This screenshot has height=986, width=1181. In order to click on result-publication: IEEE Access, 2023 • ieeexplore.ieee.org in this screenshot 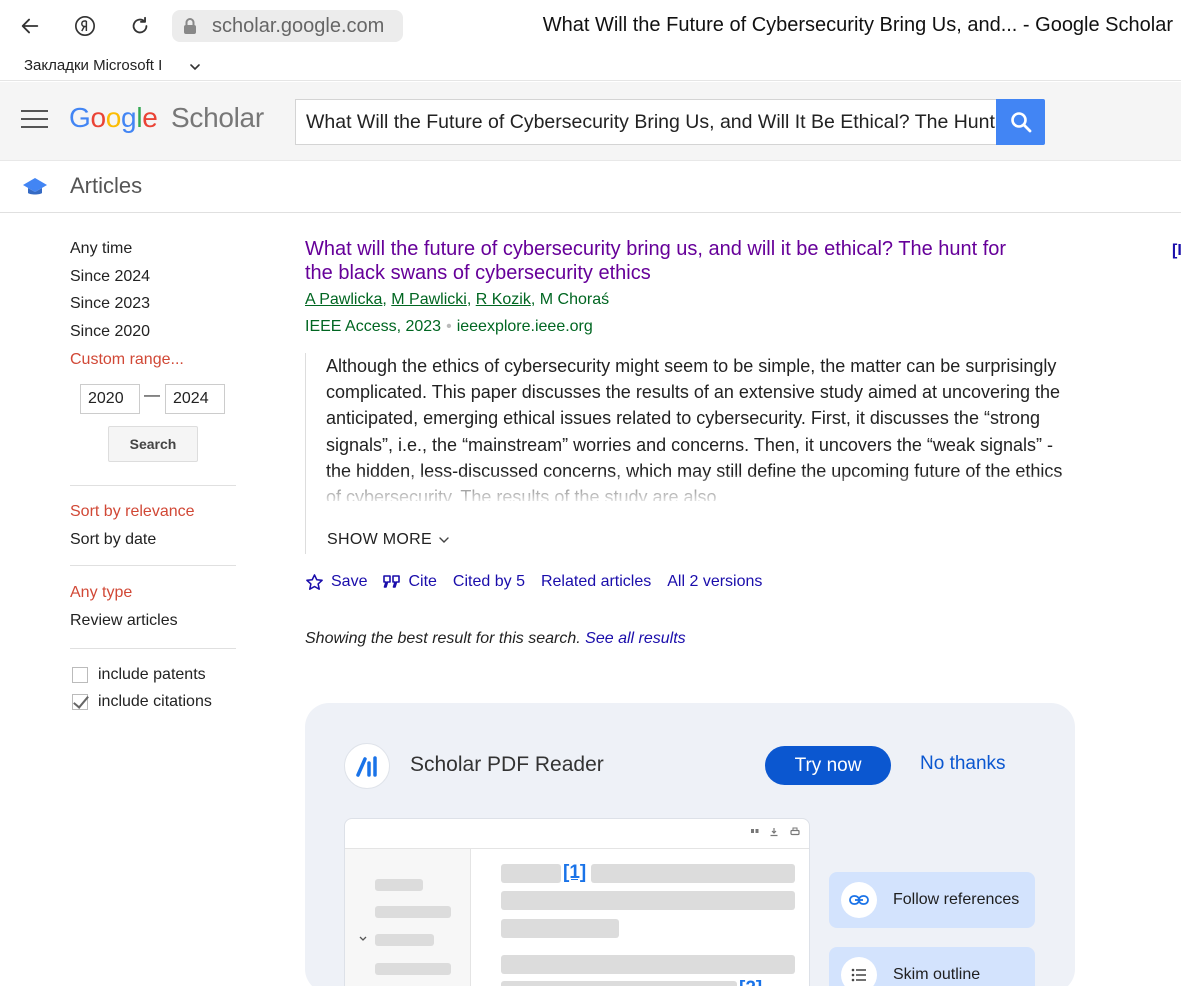, I will do `click(690, 327)`.